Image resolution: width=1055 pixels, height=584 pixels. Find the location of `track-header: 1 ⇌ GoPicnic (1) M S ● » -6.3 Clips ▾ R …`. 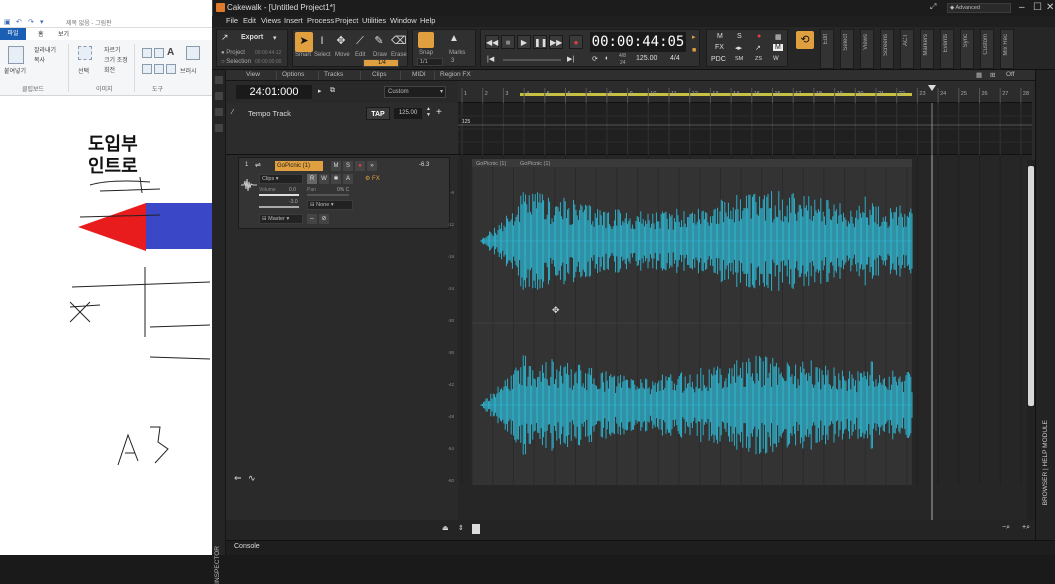

track-header: 1 ⇌ GoPicnic (1) M S ● » -6.3 Clips ▾ R … is located at coordinates (344, 193).